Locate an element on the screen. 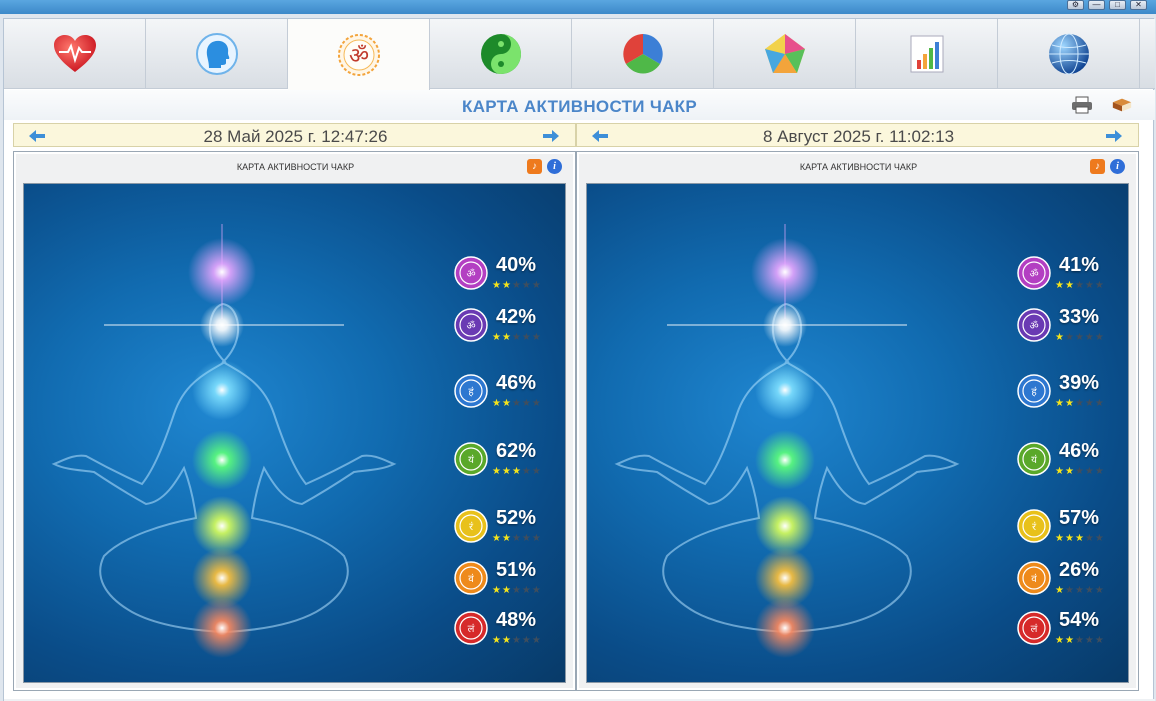  tab-globe is located at coordinates (1069, 54).